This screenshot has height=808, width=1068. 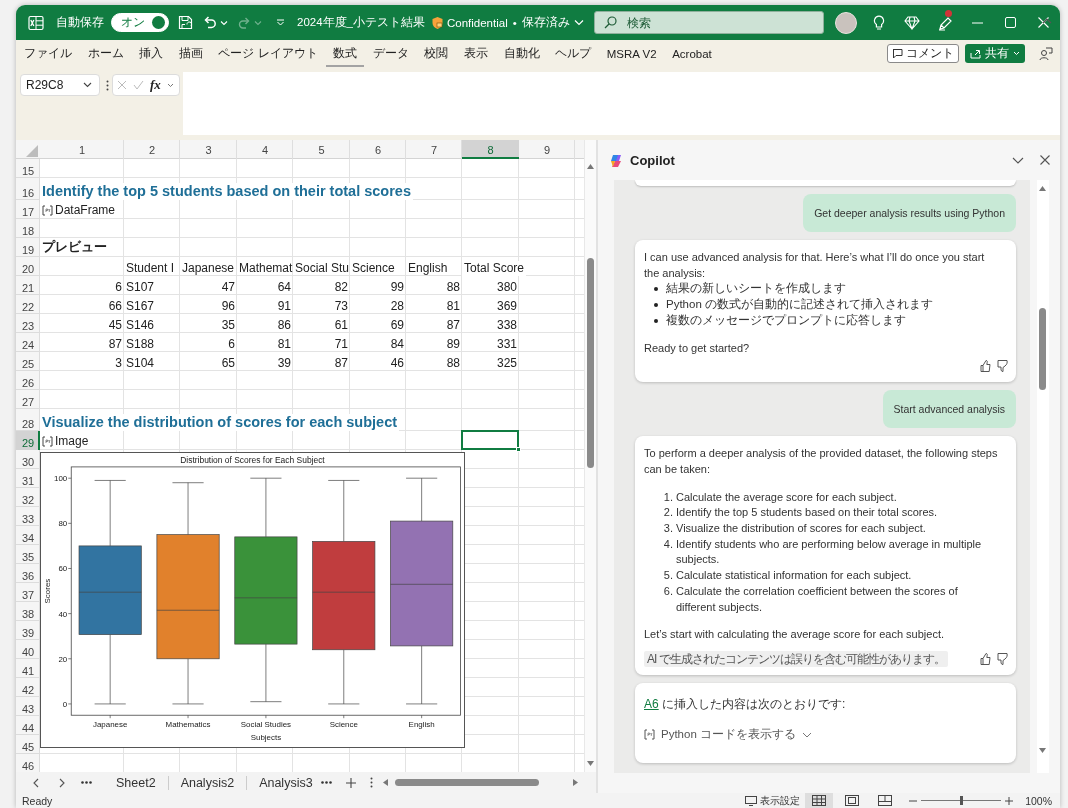 I want to click on row-number: 17, so click(x=28, y=209).